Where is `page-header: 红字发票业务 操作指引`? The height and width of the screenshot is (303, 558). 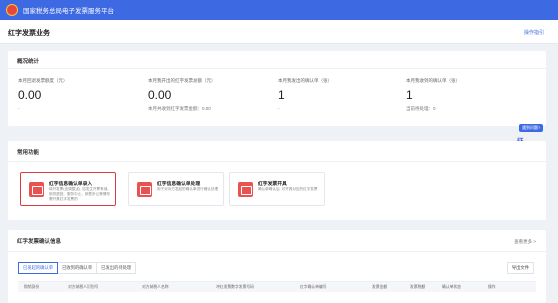 page-header: 红字发票业务 操作指引 is located at coordinates (279, 32).